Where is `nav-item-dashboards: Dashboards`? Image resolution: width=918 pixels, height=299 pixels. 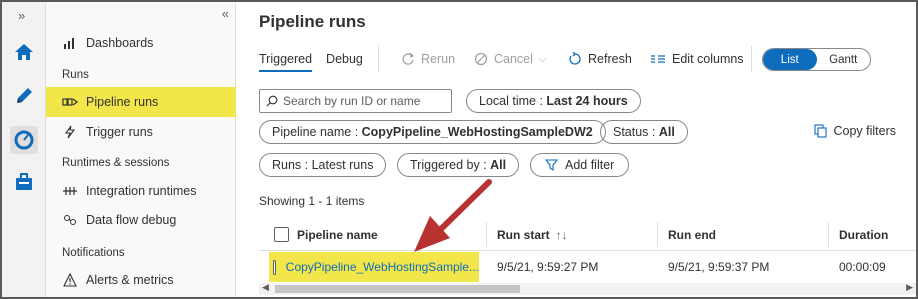
nav-item-dashboards: Dashboards is located at coordinates (141, 43).